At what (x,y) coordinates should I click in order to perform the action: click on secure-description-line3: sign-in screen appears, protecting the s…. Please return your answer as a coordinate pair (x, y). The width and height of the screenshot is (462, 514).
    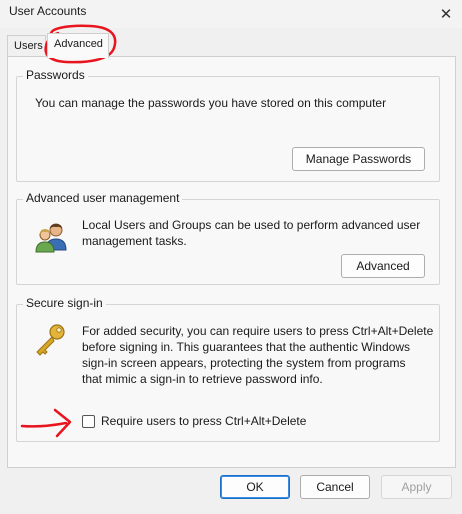
    Looking at the image, I should click on (244, 363).